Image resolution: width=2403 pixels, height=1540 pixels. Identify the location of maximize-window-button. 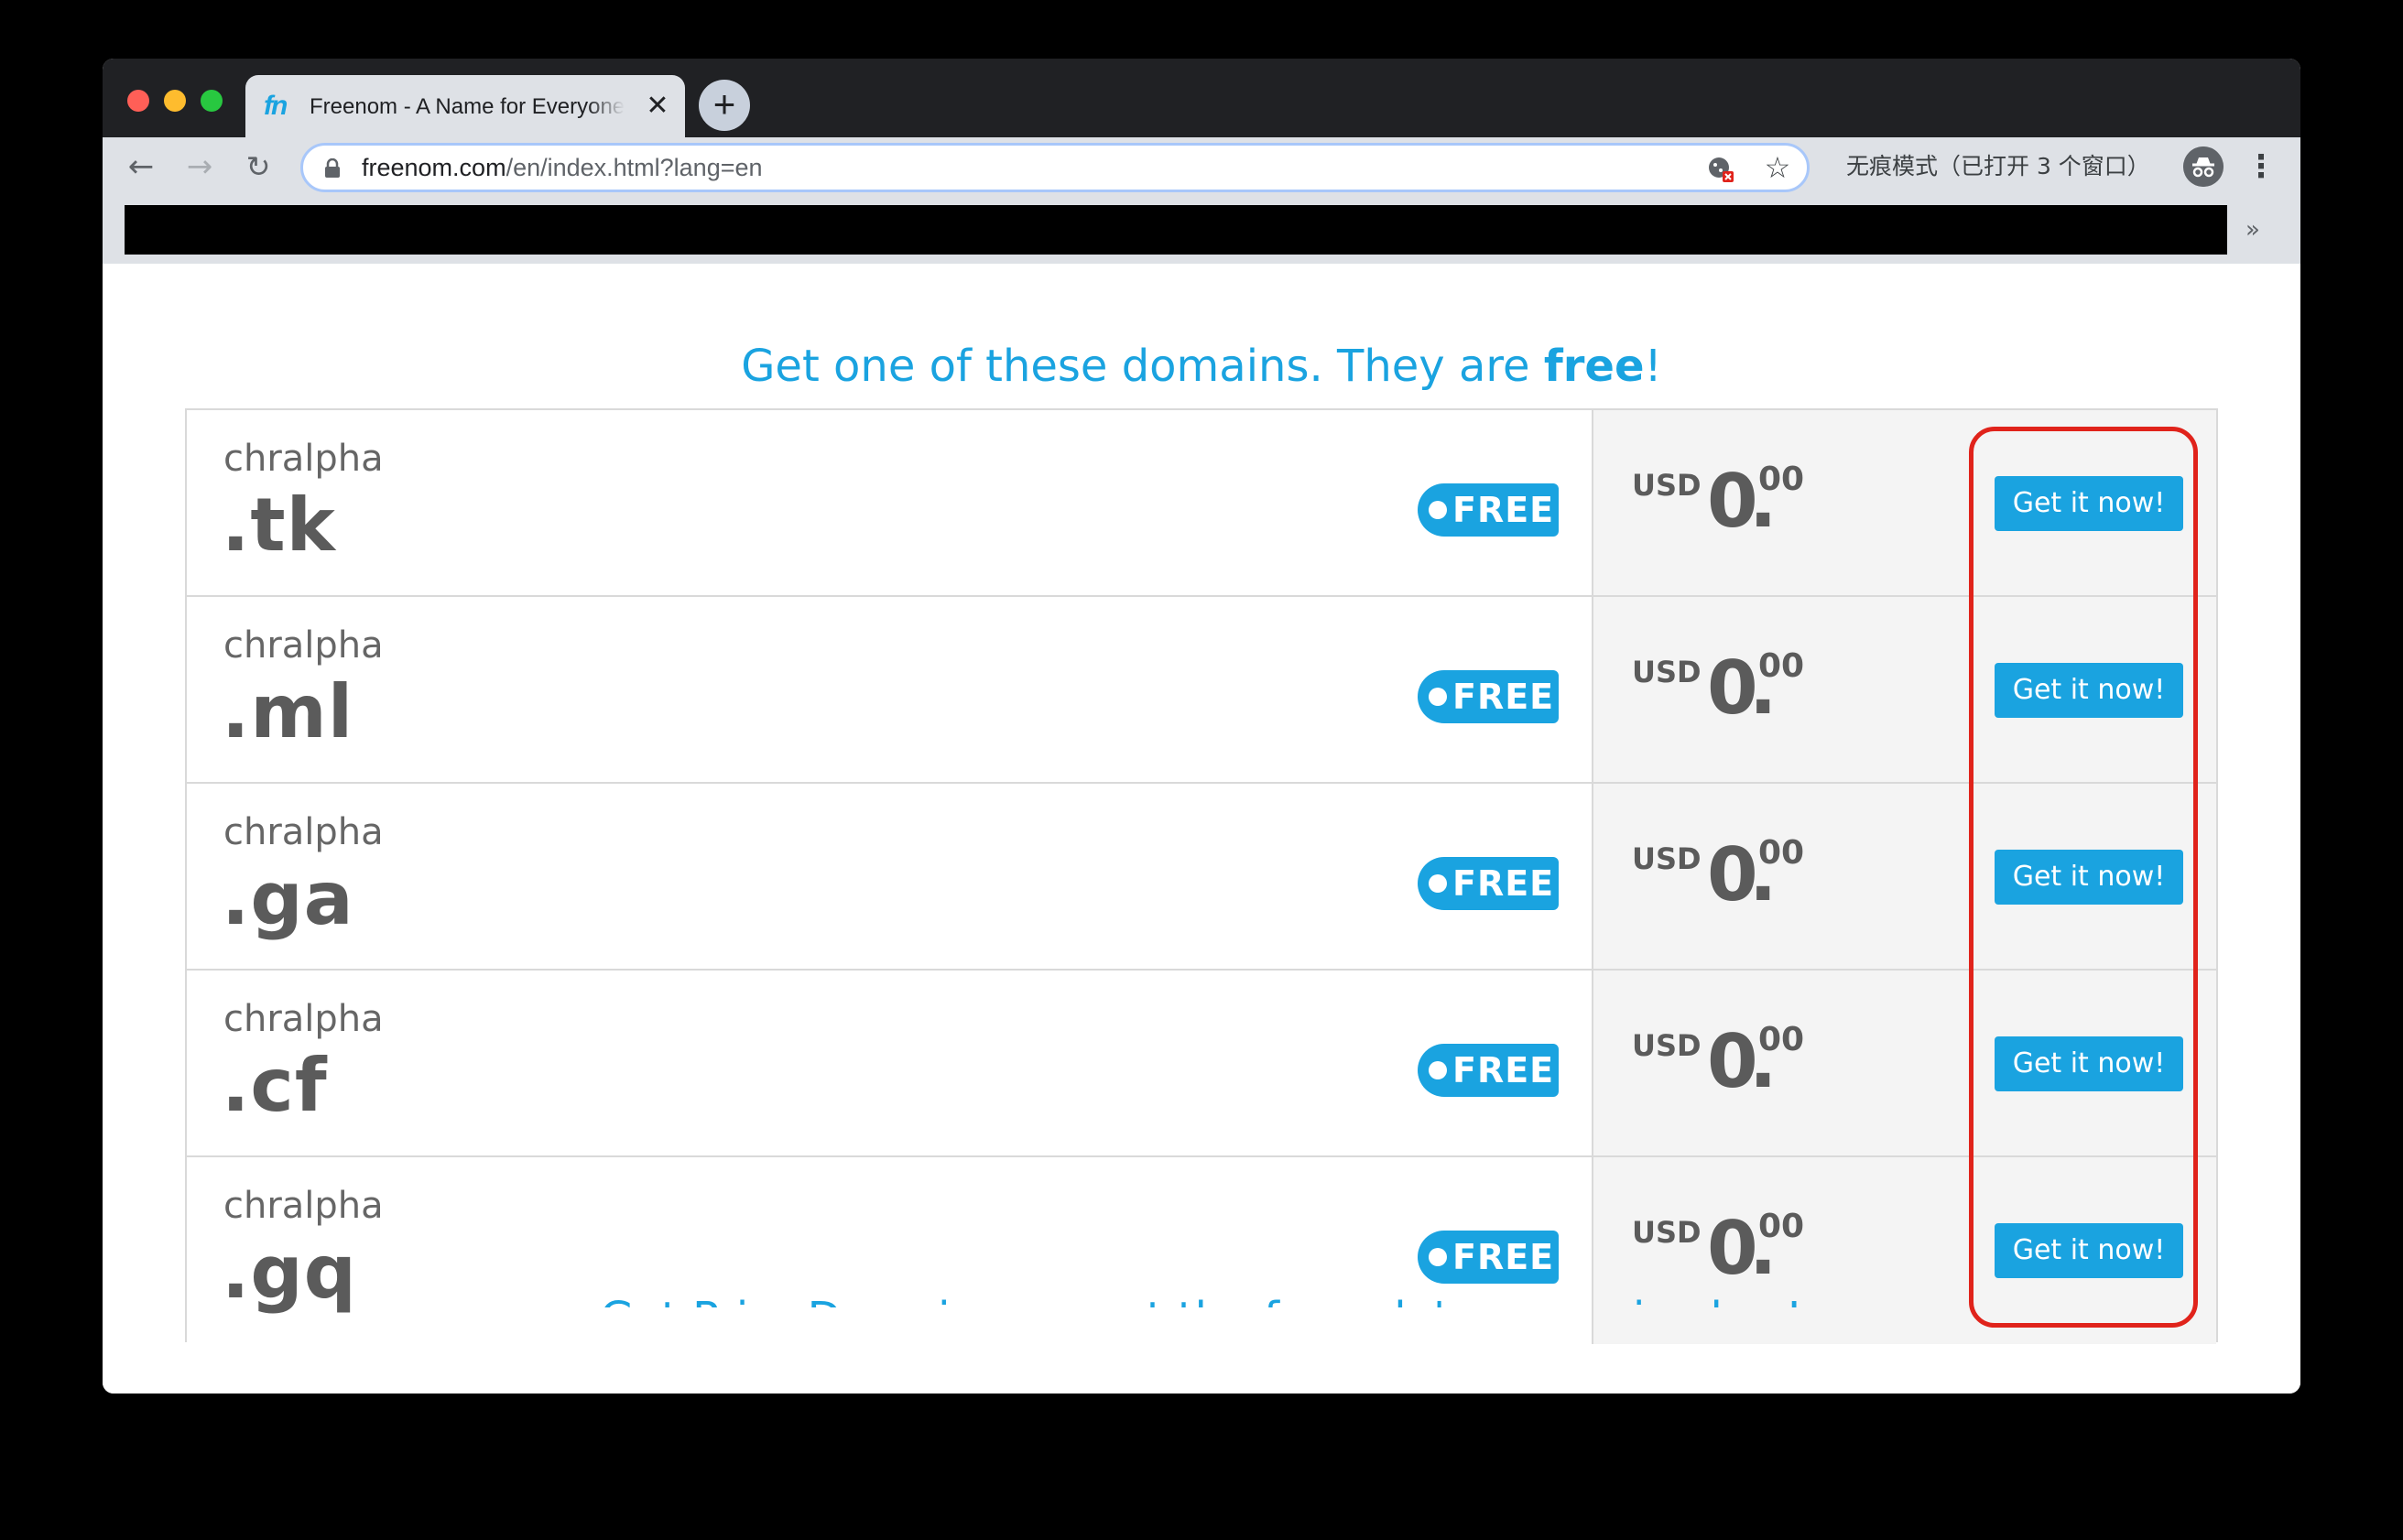
(212, 101).